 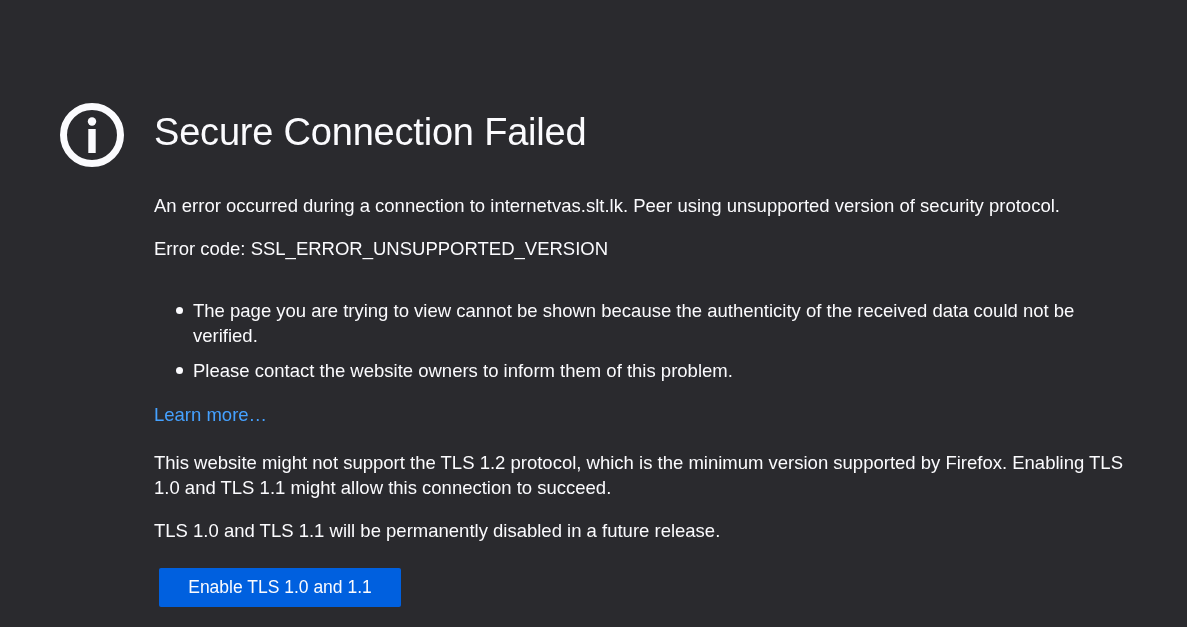 I want to click on error-description: An error occurred during a connection to internetvas.slt.lk. Peer using unsupported version of security protocol., so click(x=607, y=206).